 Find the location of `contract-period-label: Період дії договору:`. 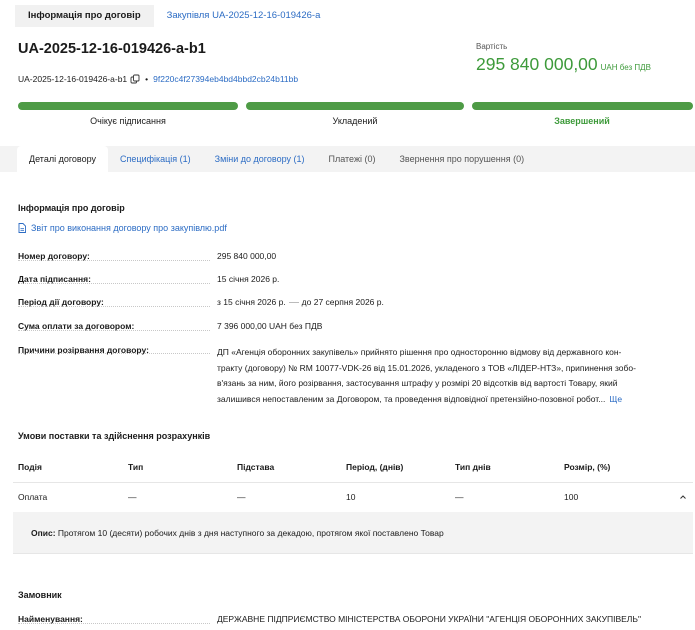

contract-period-label: Період дії договору: is located at coordinates (61, 302).